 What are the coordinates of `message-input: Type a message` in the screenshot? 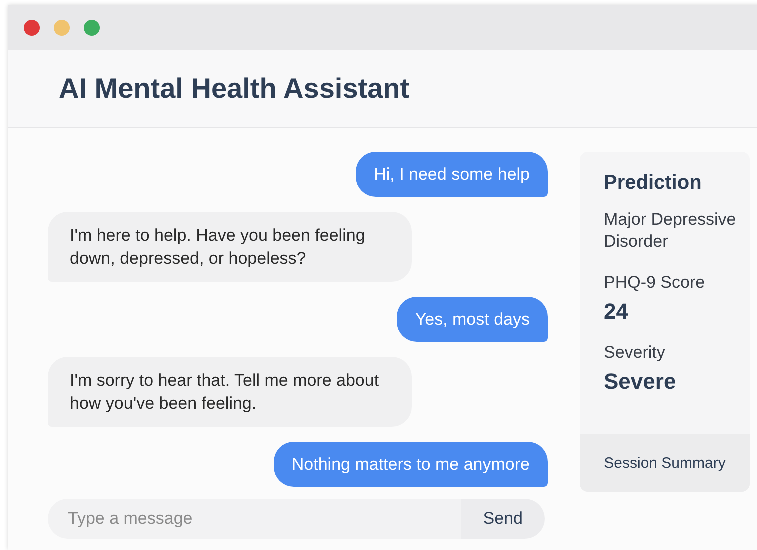 It's located at (255, 519).